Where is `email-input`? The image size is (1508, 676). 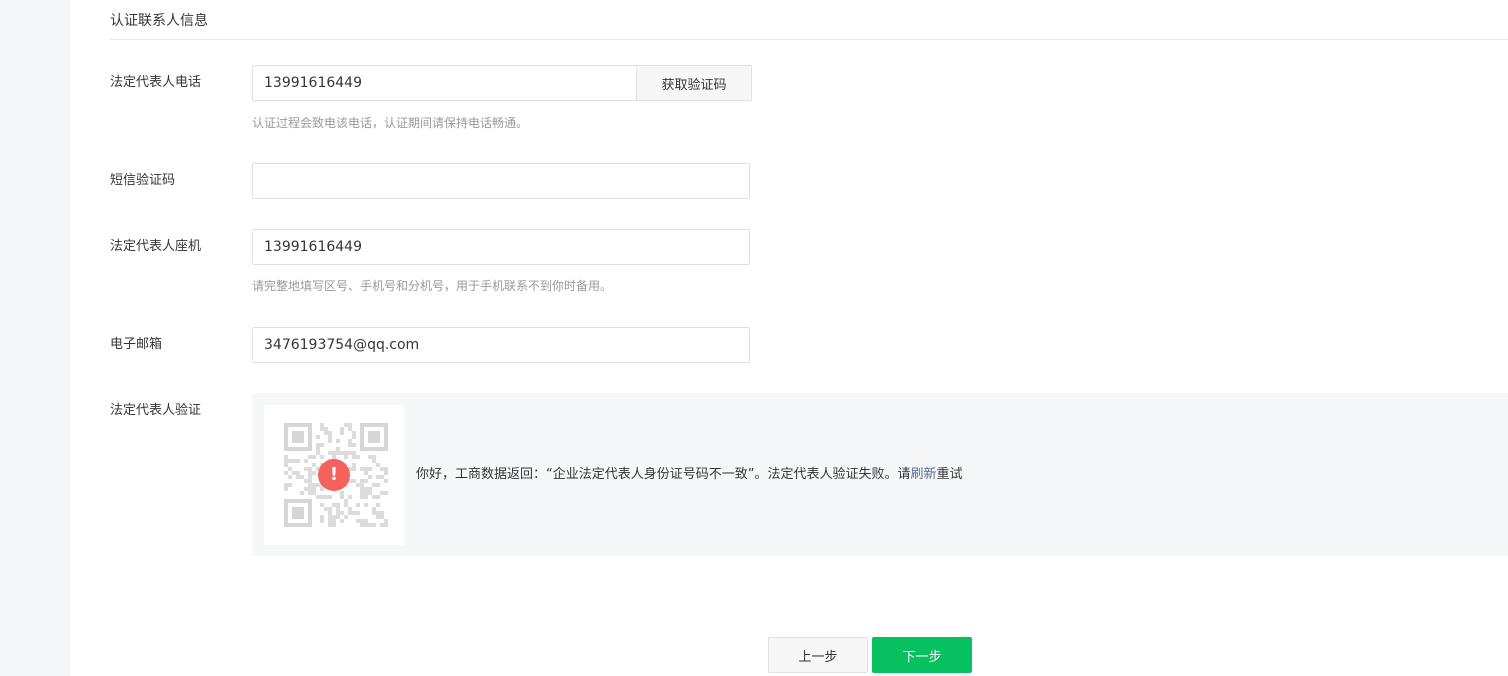
email-input is located at coordinates (501, 345).